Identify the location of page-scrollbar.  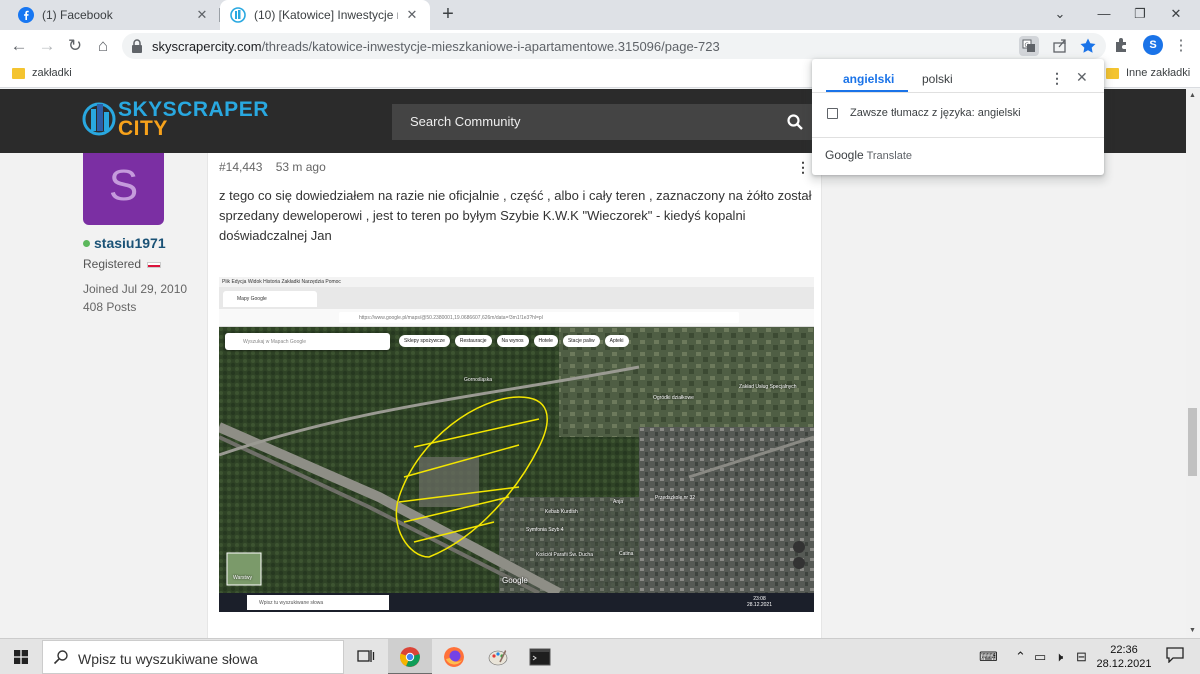
(1193, 363).